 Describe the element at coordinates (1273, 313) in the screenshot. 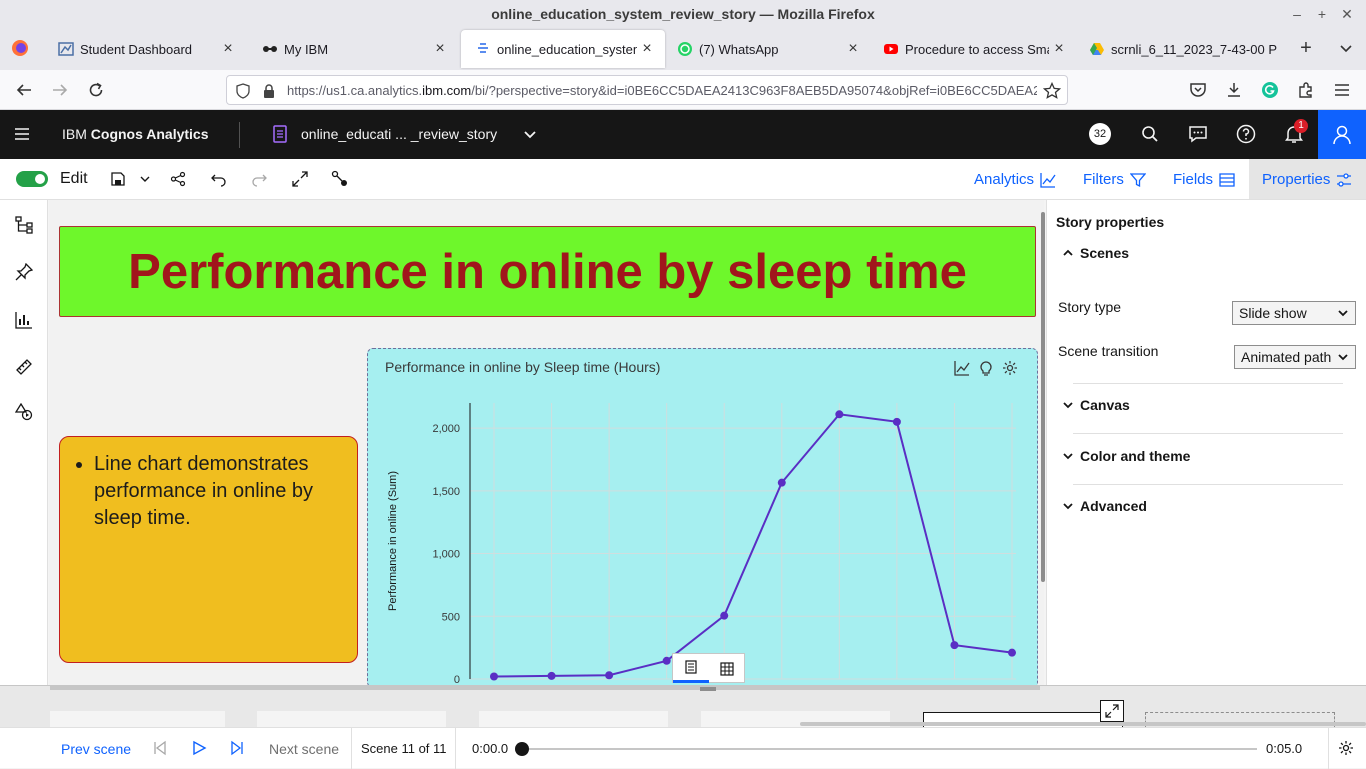

I see `story-type-value: Slide show` at that location.